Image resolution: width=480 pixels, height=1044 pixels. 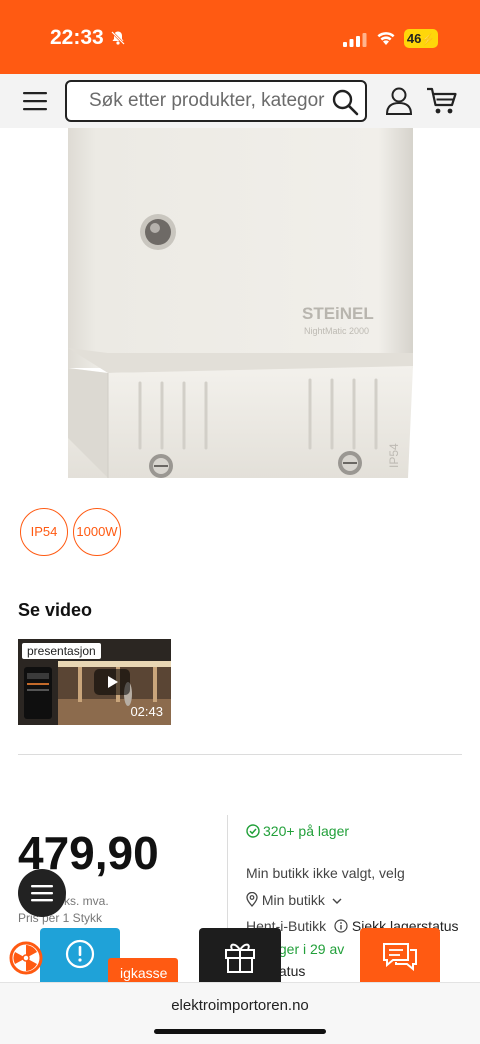 What do you see at coordinates (146, 711) in the screenshot?
I see `video-duration: 02:43` at bounding box center [146, 711].